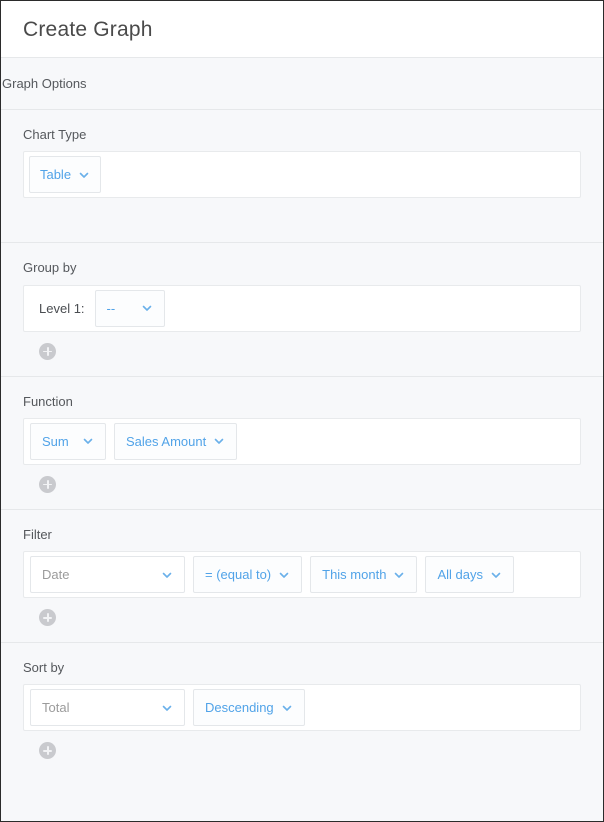 This screenshot has width=604, height=822. Describe the element at coordinates (47, 618) in the screenshot. I see `add-filter-button` at that location.